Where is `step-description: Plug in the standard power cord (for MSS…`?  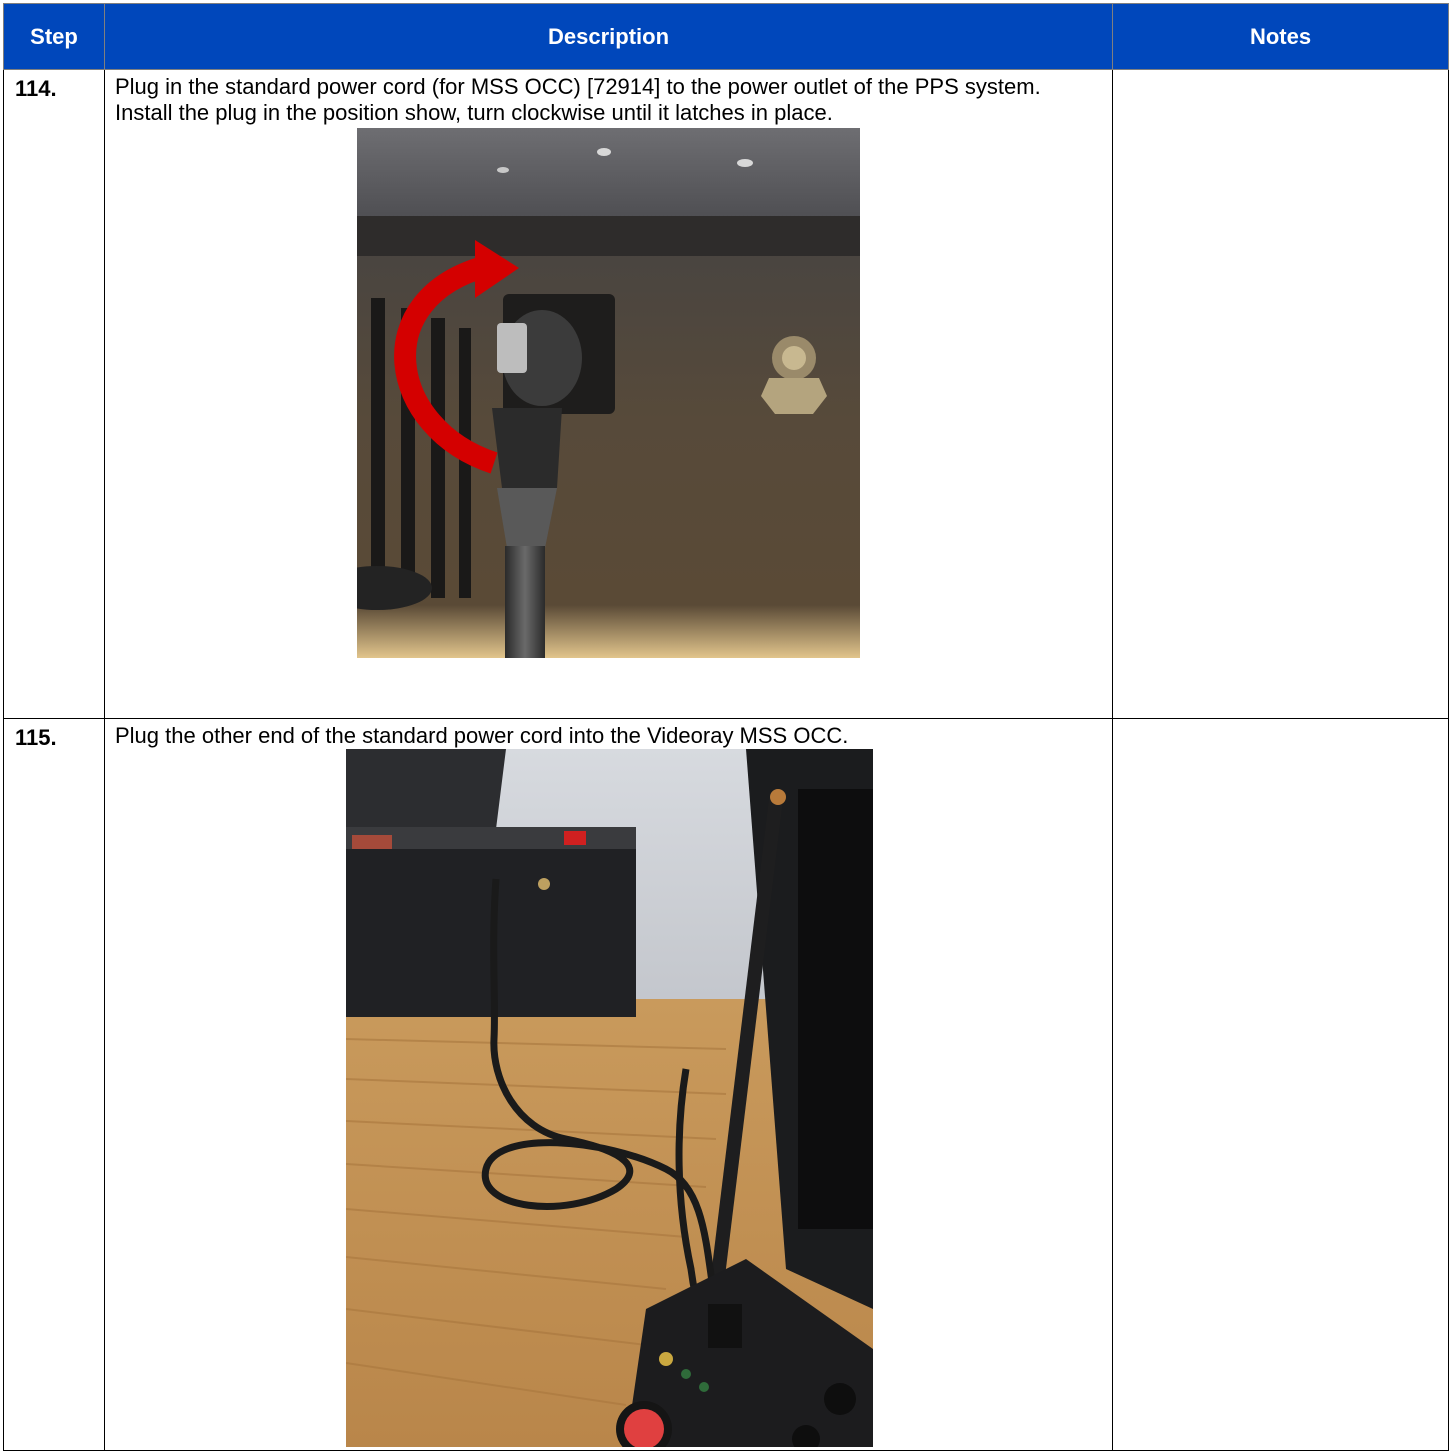
step-description: Plug in the standard power cord (for MSS… is located at coordinates (578, 99).